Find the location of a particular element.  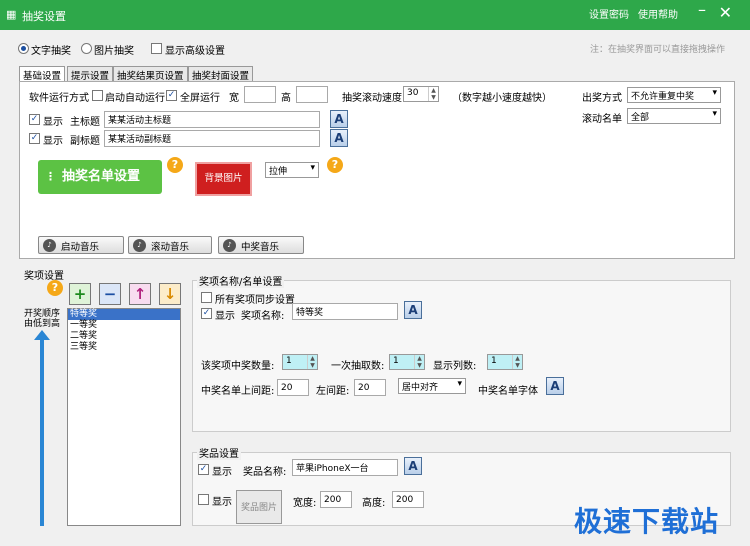

image-lottery-label: 图片抽奖 is located at coordinates (114, 51).